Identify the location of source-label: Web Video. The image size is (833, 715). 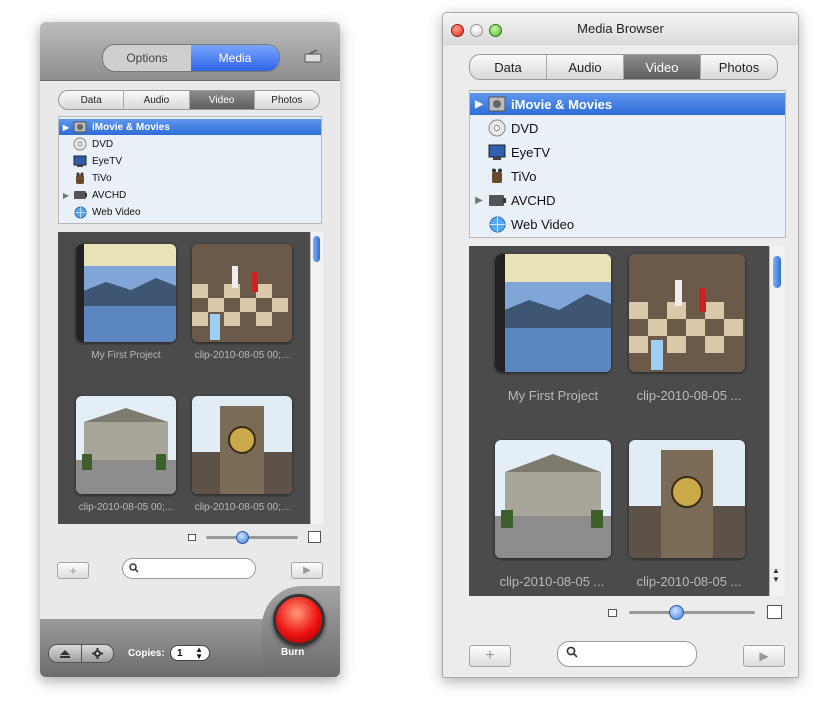
(116, 212).